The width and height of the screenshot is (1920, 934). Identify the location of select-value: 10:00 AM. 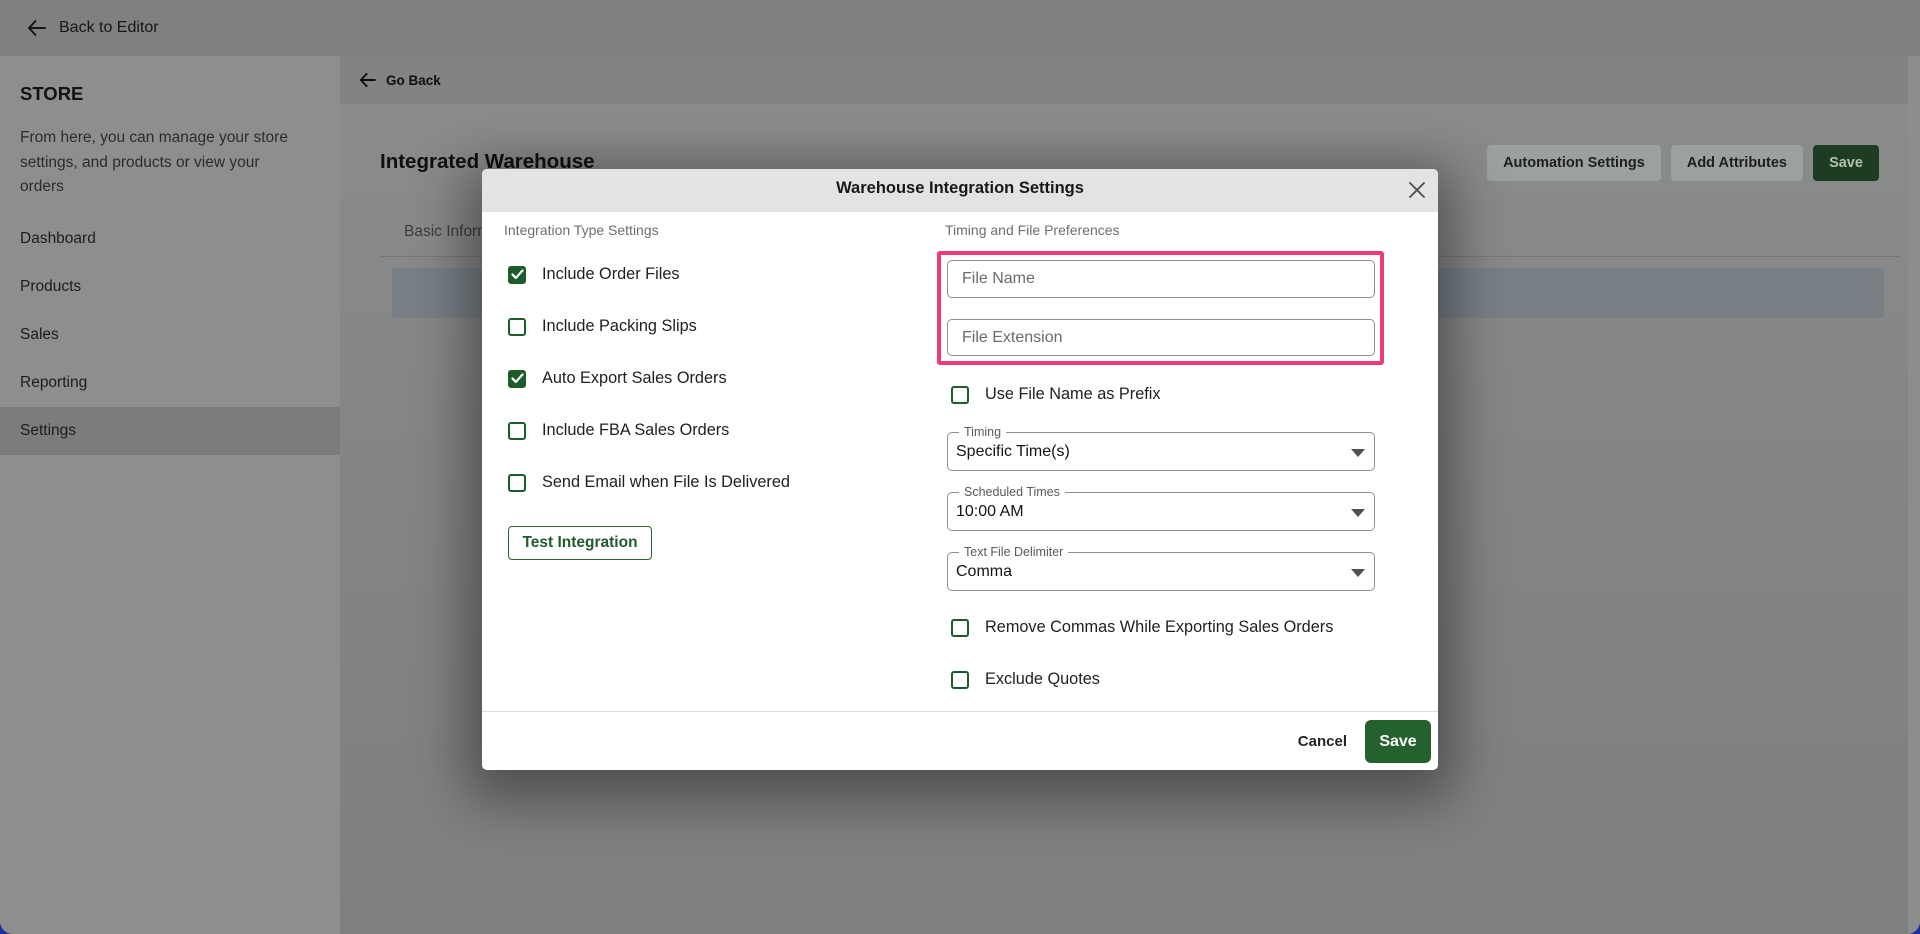
(990, 511).